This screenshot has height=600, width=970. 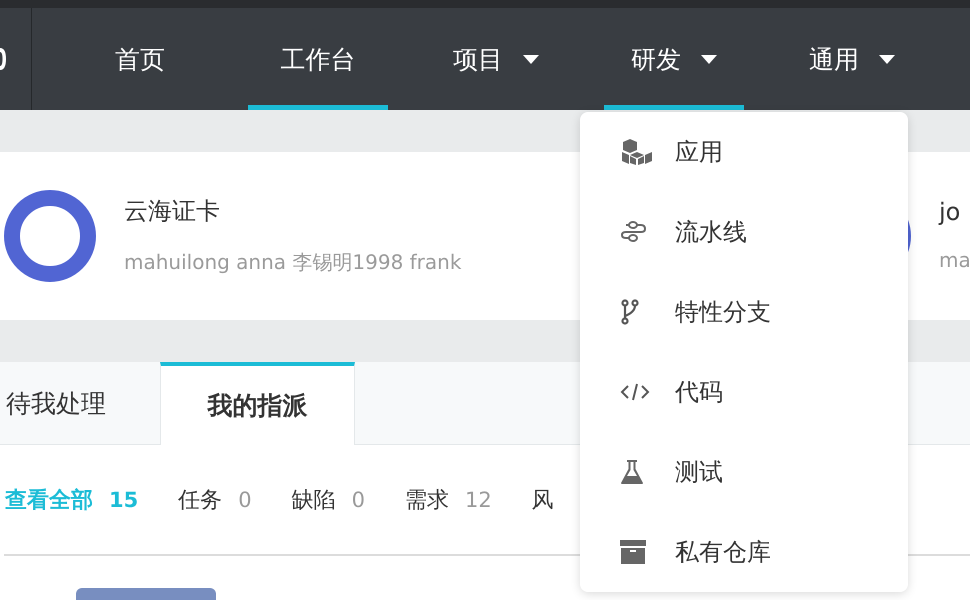 I want to click on project-title: 云海证卡, so click(x=172, y=211).